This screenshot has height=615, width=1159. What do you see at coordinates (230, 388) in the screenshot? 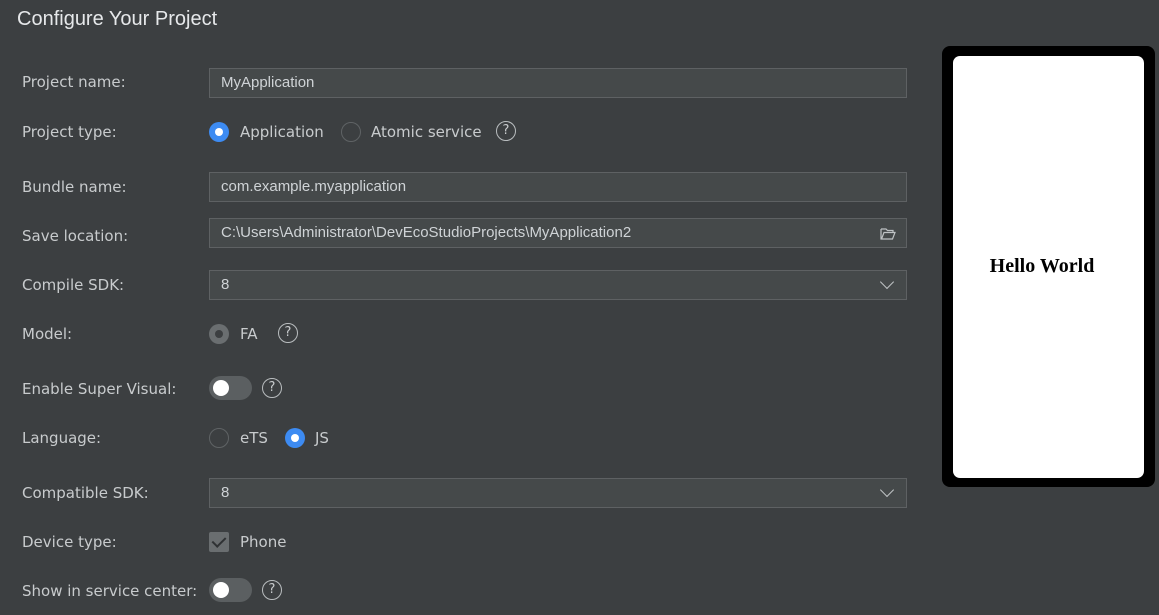
I see `super-visual-toggle` at bounding box center [230, 388].